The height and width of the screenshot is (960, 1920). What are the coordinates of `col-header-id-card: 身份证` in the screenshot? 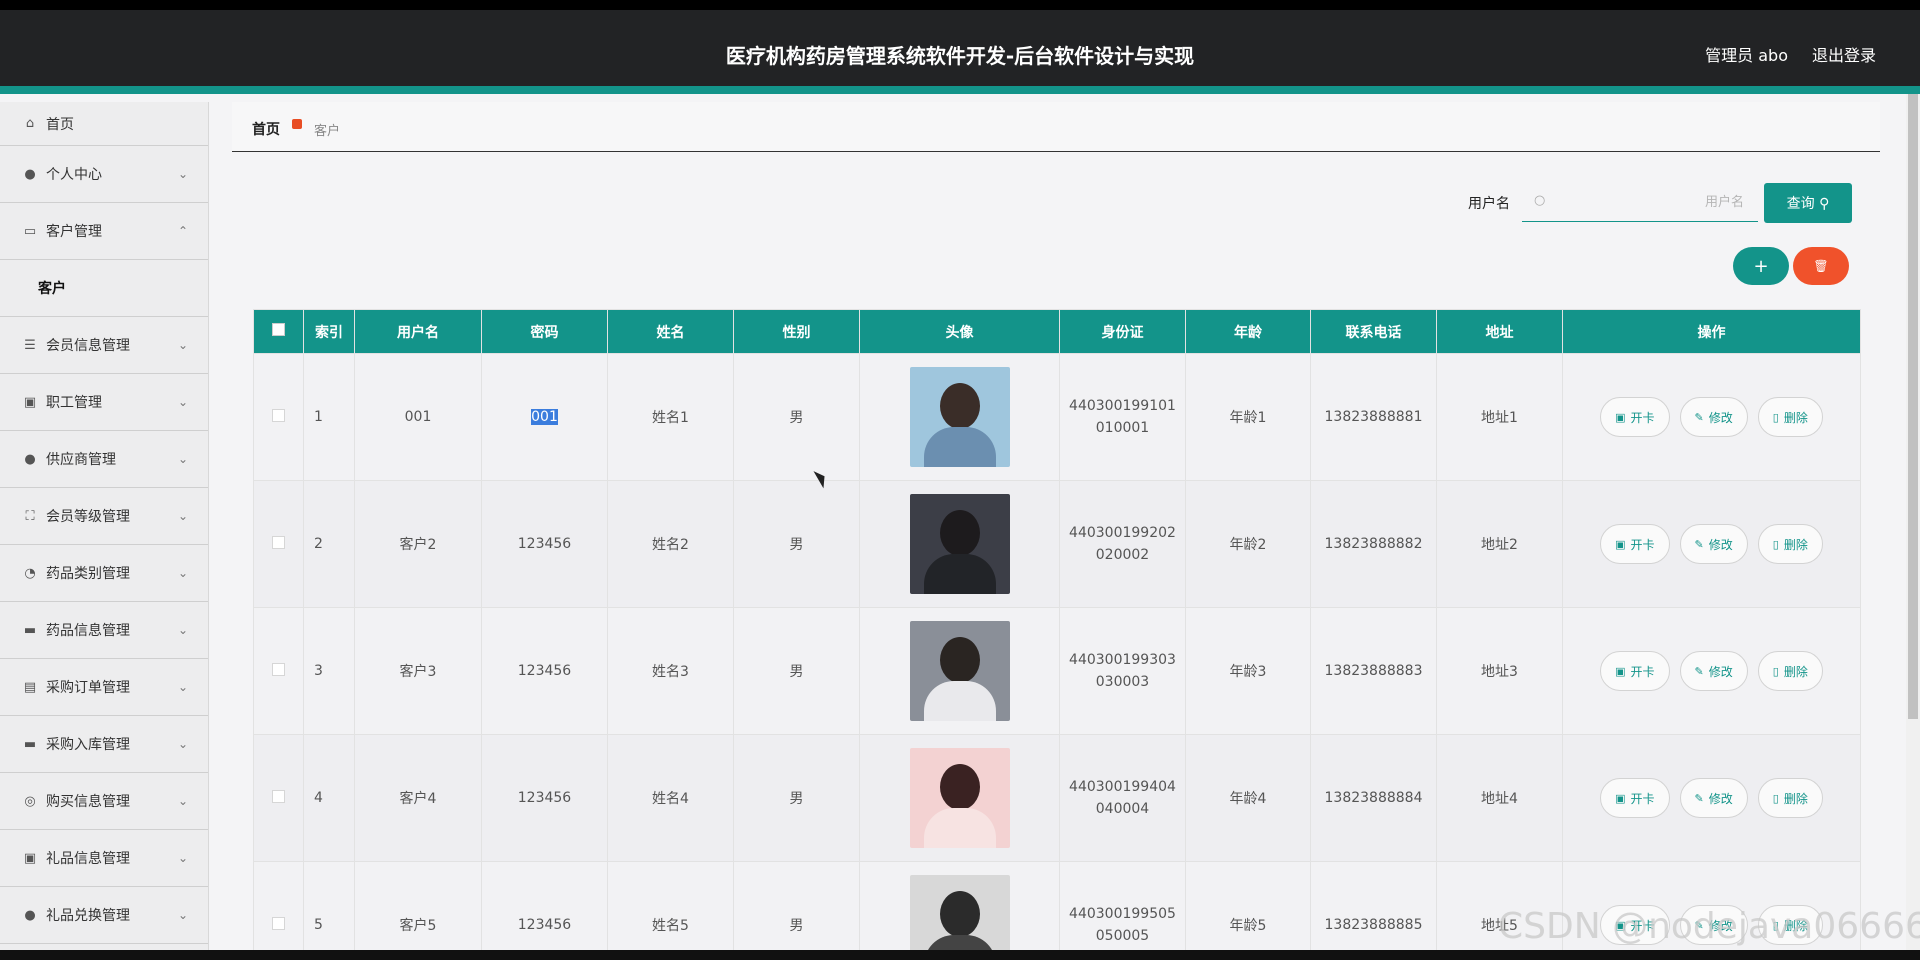 It's located at (1122, 331).